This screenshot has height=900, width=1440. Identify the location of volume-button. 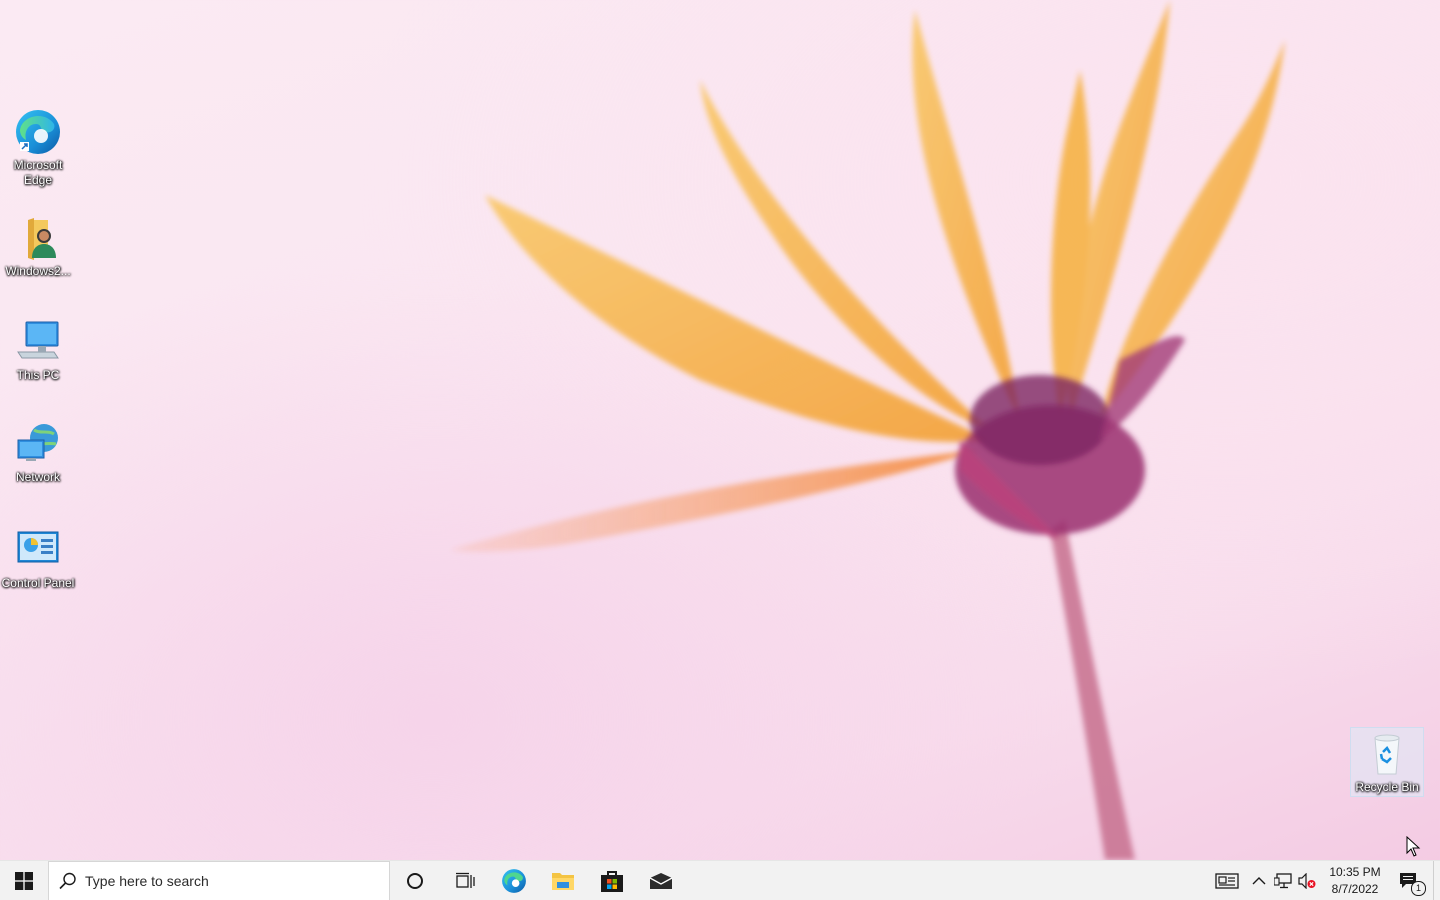
(1307, 880).